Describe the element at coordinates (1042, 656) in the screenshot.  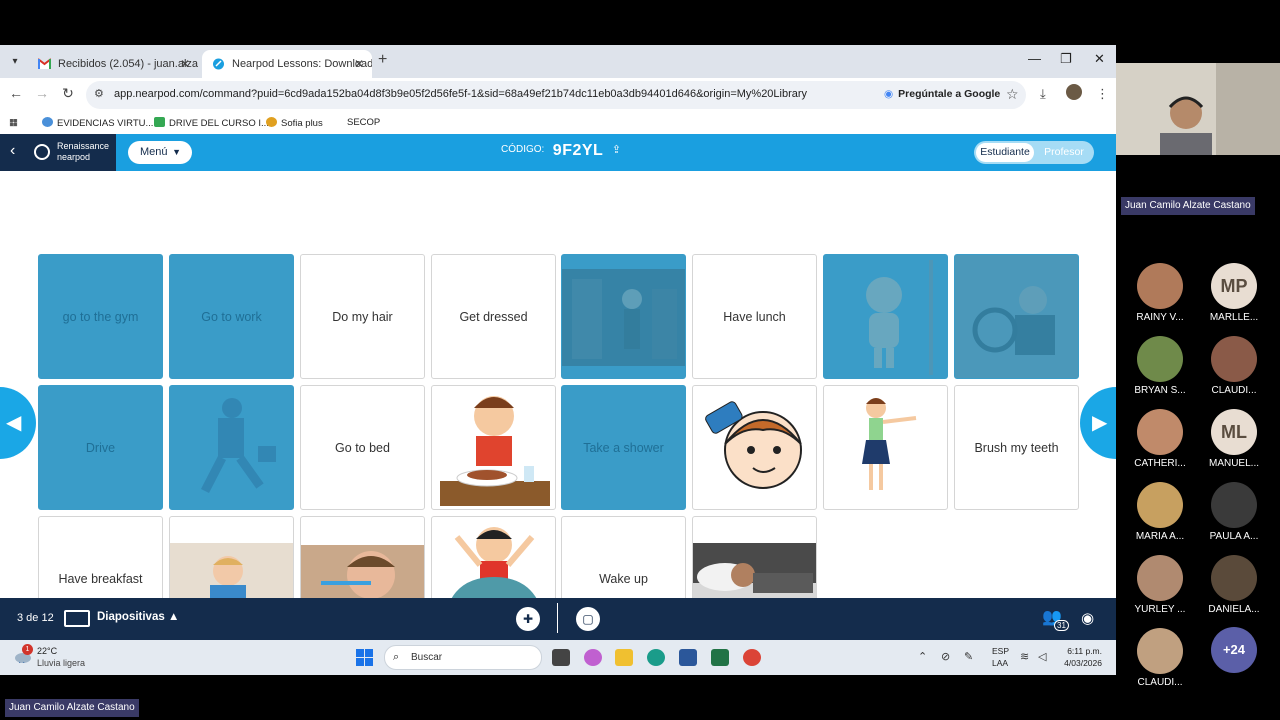
I see `volume-icon: ◁` at that location.